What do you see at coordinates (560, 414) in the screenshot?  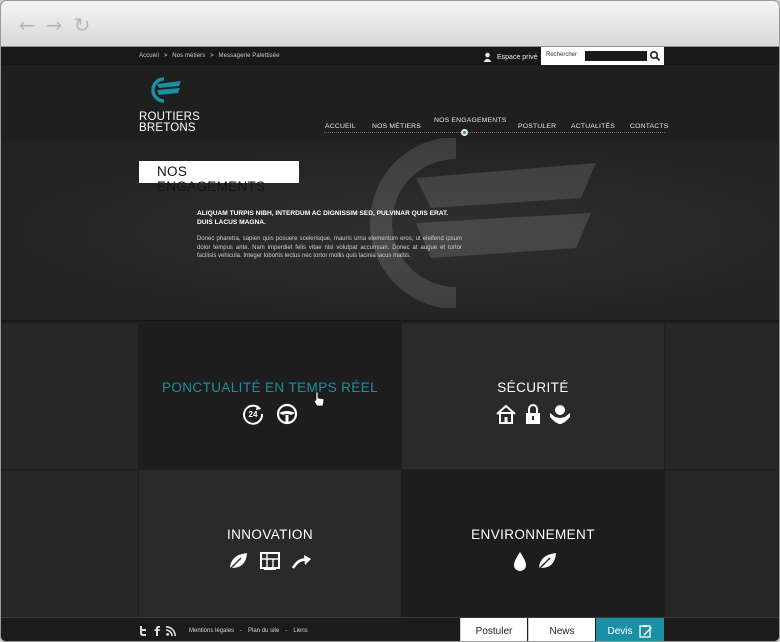 I see `hands-globe-icon` at bounding box center [560, 414].